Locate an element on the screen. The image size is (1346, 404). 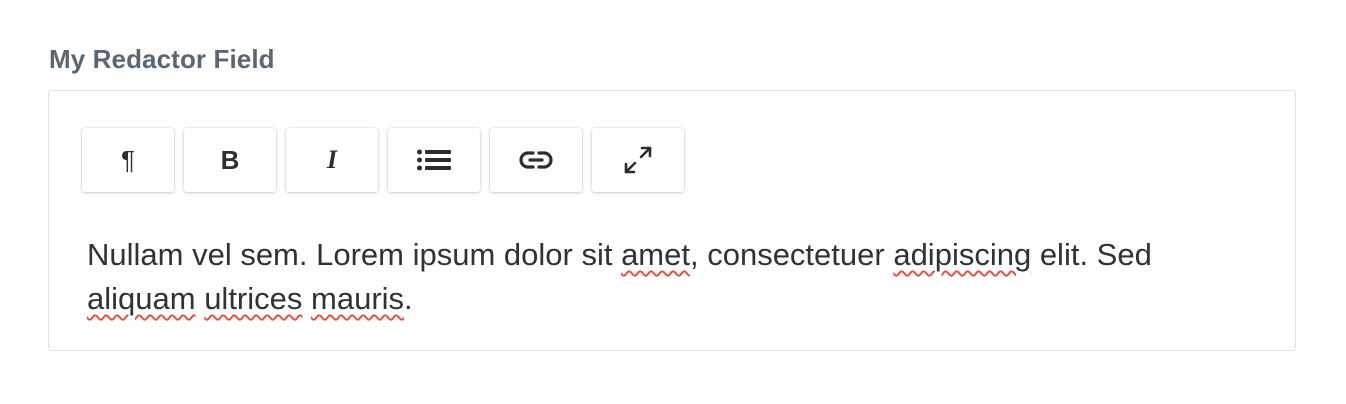
text-segment: . is located at coordinates (408, 298).